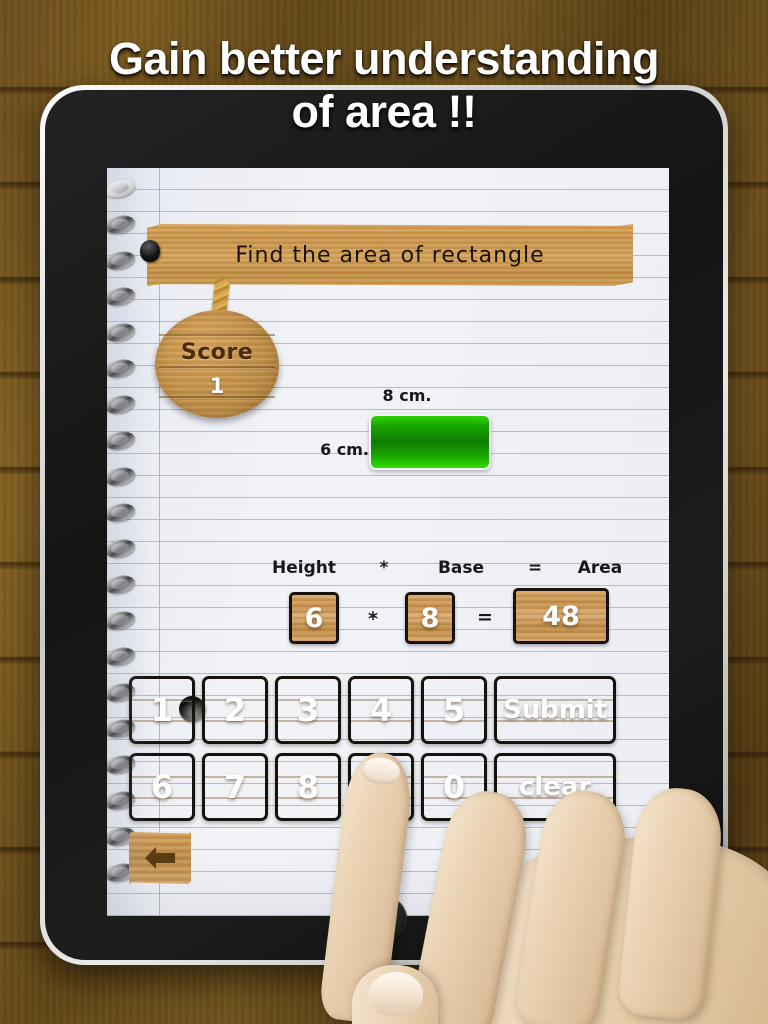 The height and width of the screenshot is (1024, 768). I want to click on home-button, so click(384, 919).